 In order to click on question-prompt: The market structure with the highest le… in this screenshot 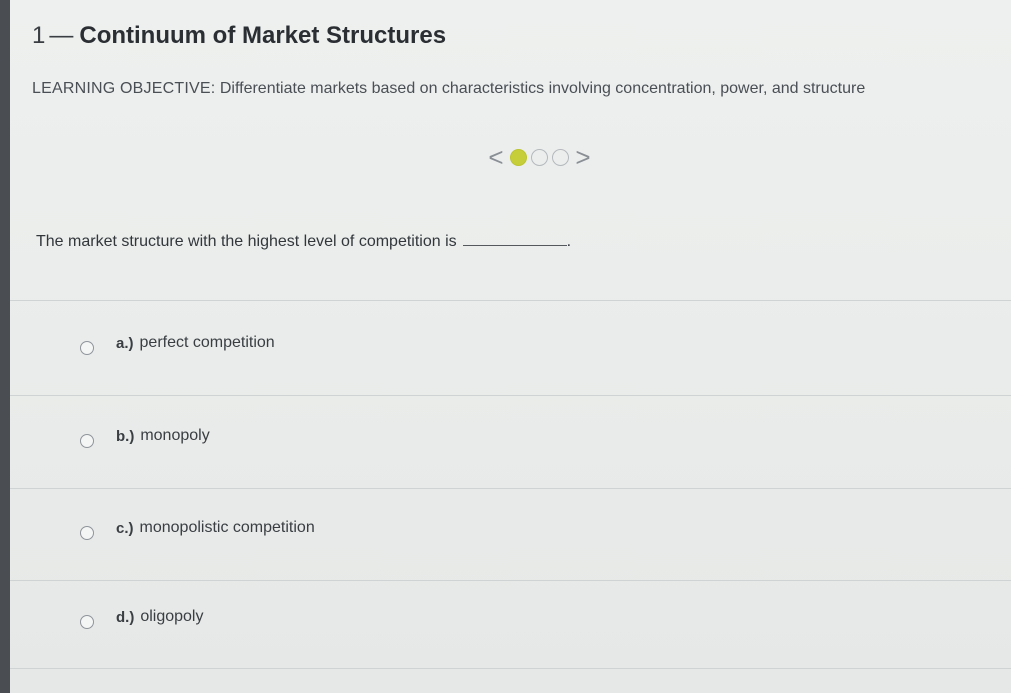, I will do `click(303, 242)`.